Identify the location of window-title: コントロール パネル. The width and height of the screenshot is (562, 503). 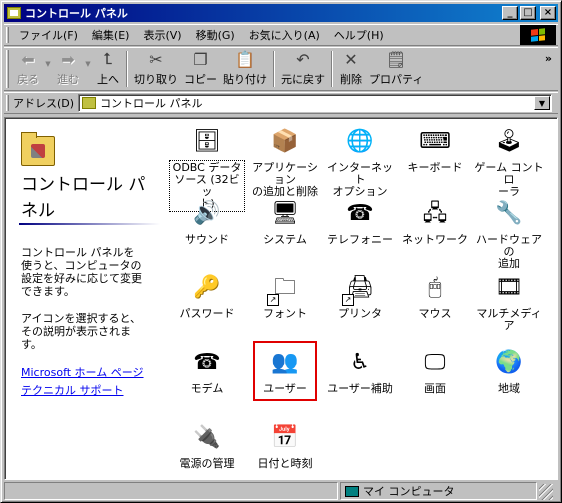
(76, 13).